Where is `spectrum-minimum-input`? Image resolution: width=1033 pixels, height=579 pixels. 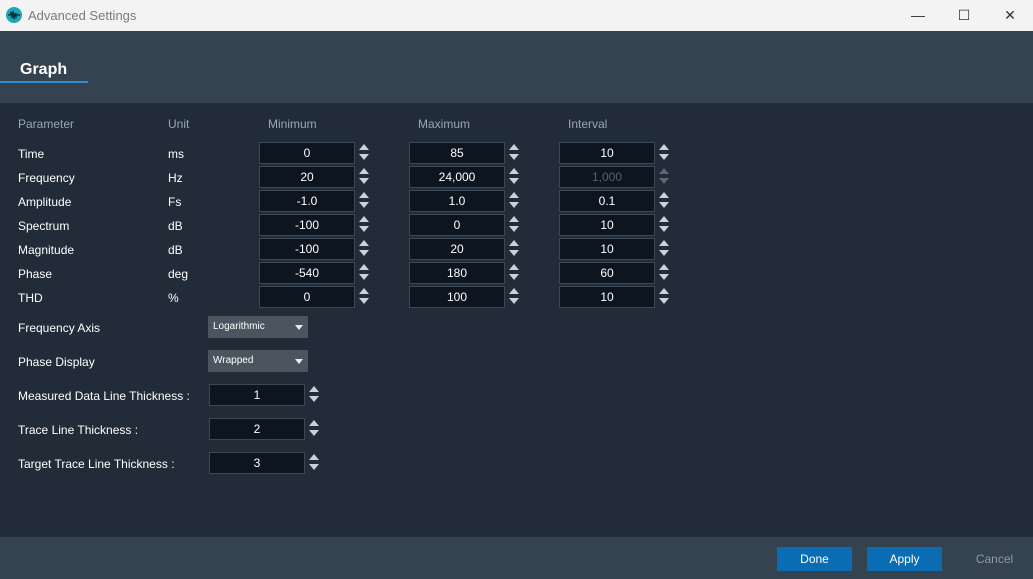
spectrum-minimum-input is located at coordinates (307, 225).